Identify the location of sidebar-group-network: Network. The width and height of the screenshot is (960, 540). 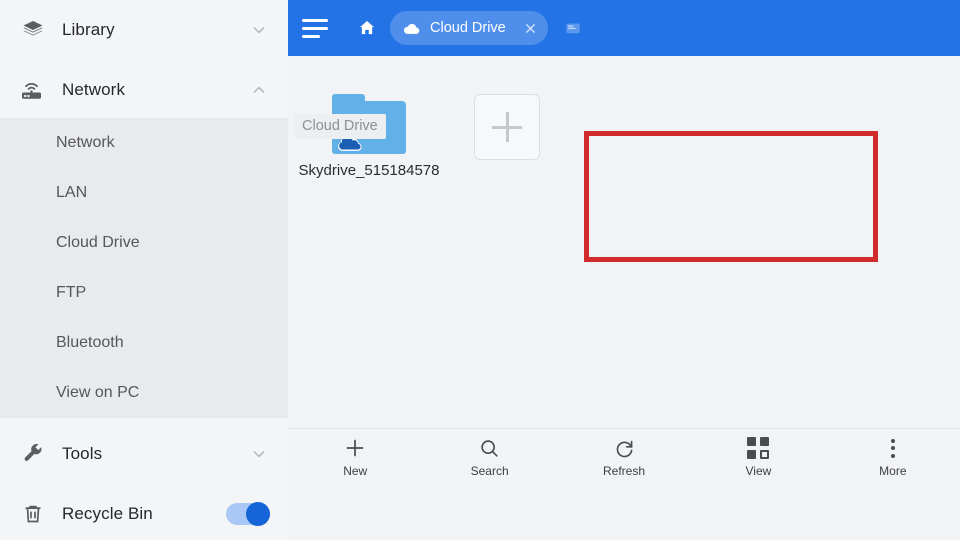
(144, 90).